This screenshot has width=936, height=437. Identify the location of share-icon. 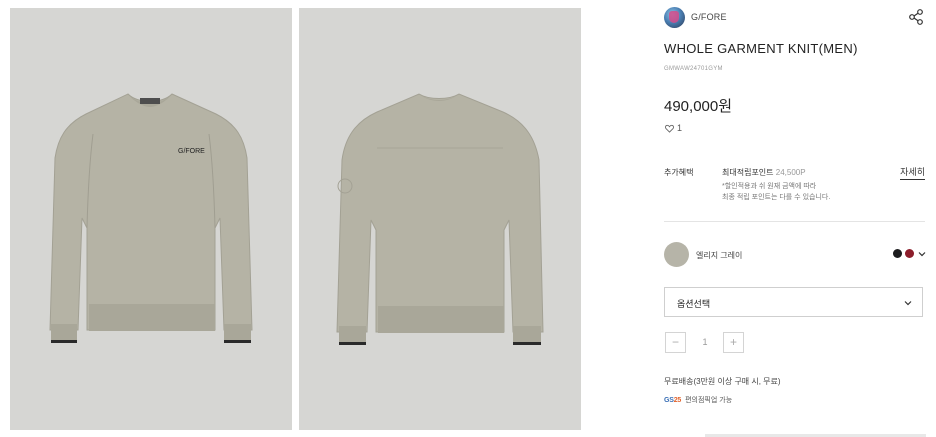
(916, 17).